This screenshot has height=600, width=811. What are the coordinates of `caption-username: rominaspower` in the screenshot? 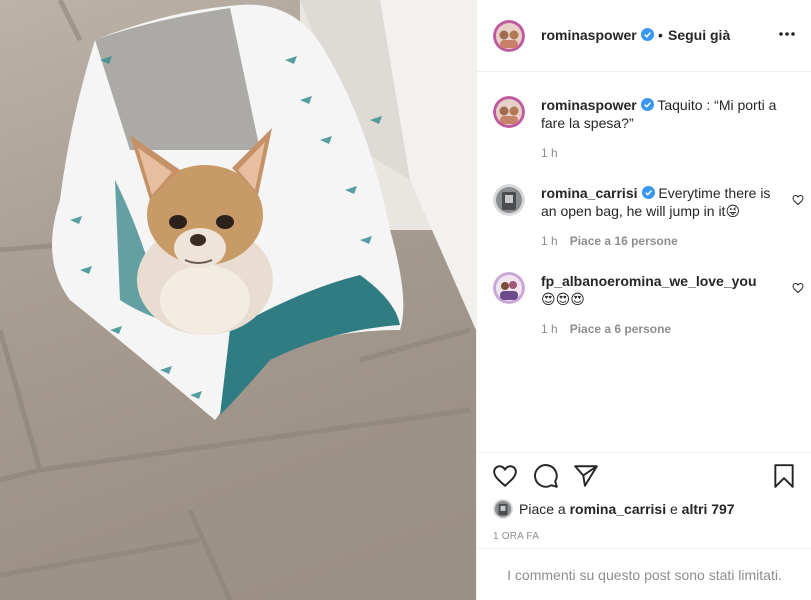 It's located at (589, 105).